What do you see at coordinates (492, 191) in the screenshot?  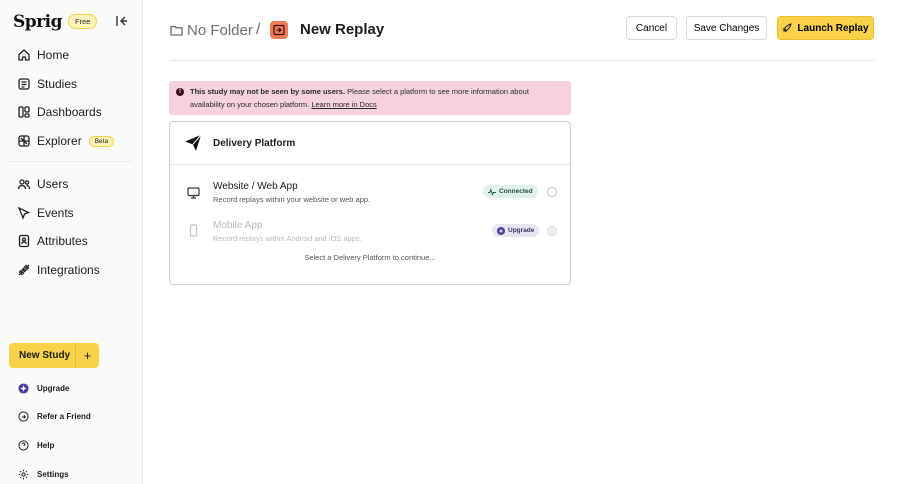 I see `pulse-icon` at bounding box center [492, 191].